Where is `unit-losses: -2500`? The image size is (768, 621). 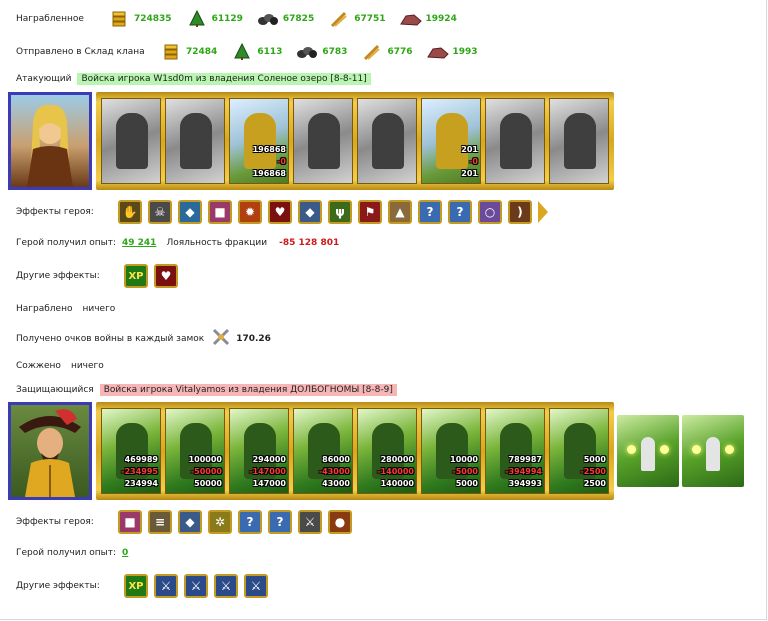 unit-losses: -2500 is located at coordinates (593, 471).